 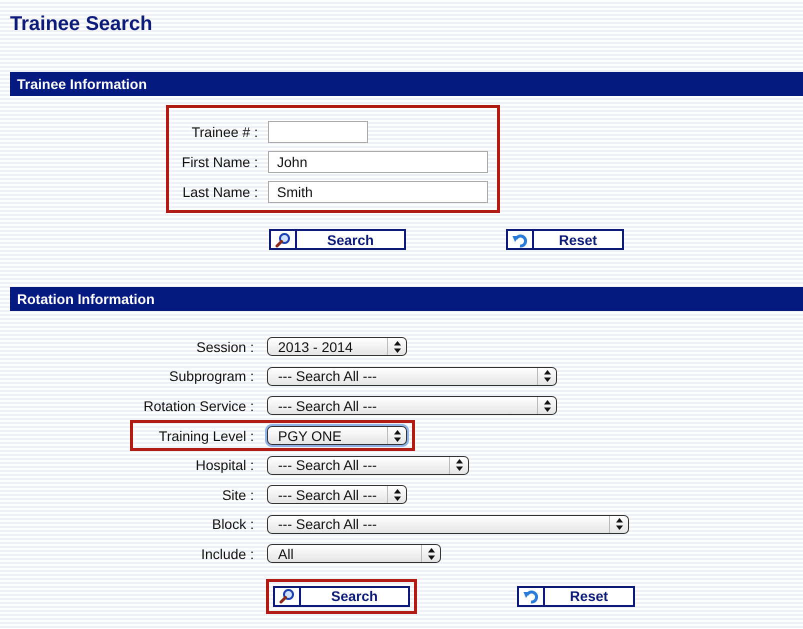 What do you see at coordinates (318, 132) in the screenshot?
I see `input-field` at bounding box center [318, 132].